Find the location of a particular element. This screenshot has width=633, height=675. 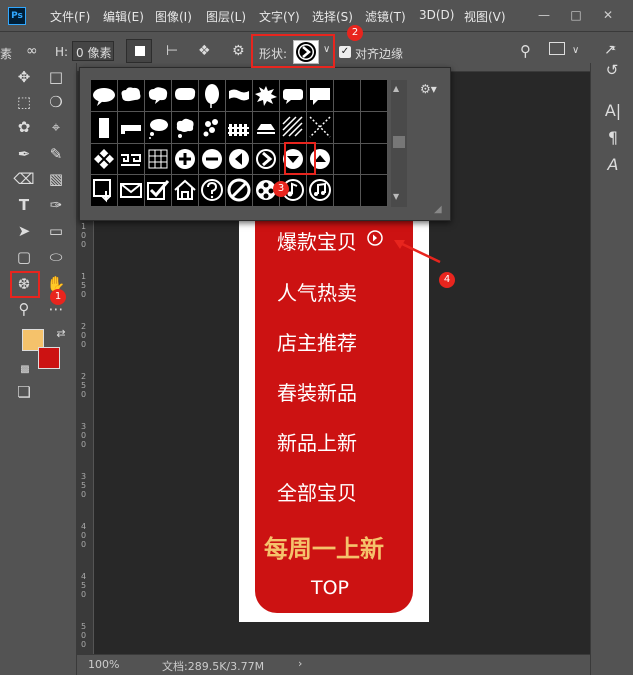

shape-cell-empty is located at coordinates (374, 127).